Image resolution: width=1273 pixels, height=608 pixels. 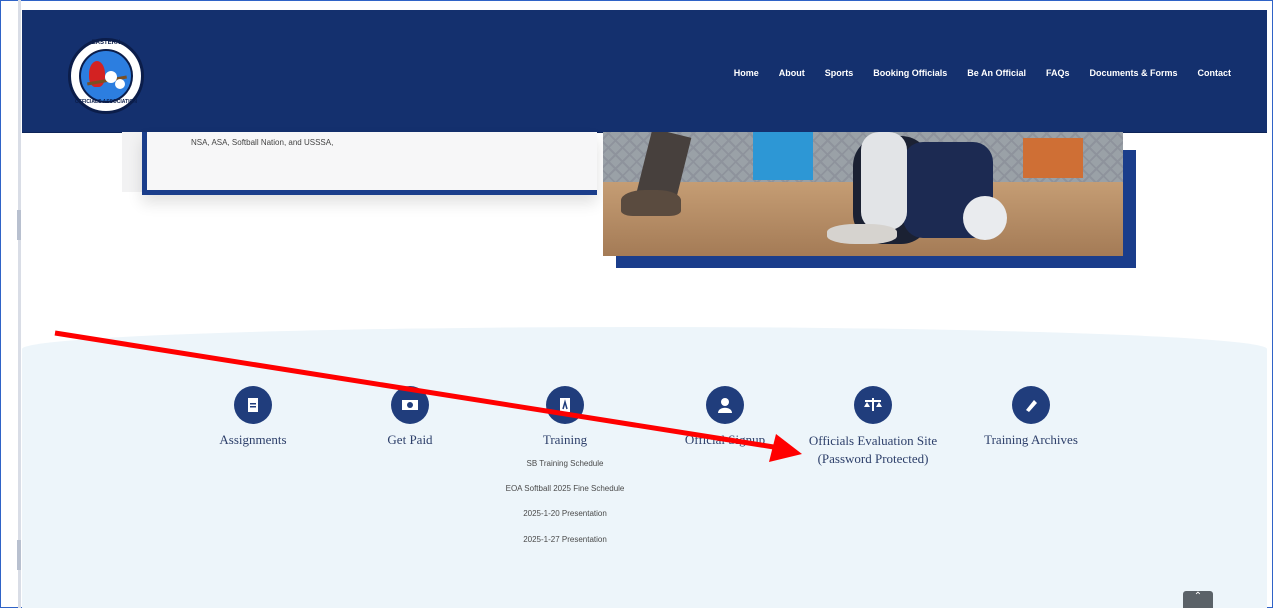 What do you see at coordinates (1198, 596) in the screenshot?
I see `chevron-up-icon: ⌃` at bounding box center [1198, 596].